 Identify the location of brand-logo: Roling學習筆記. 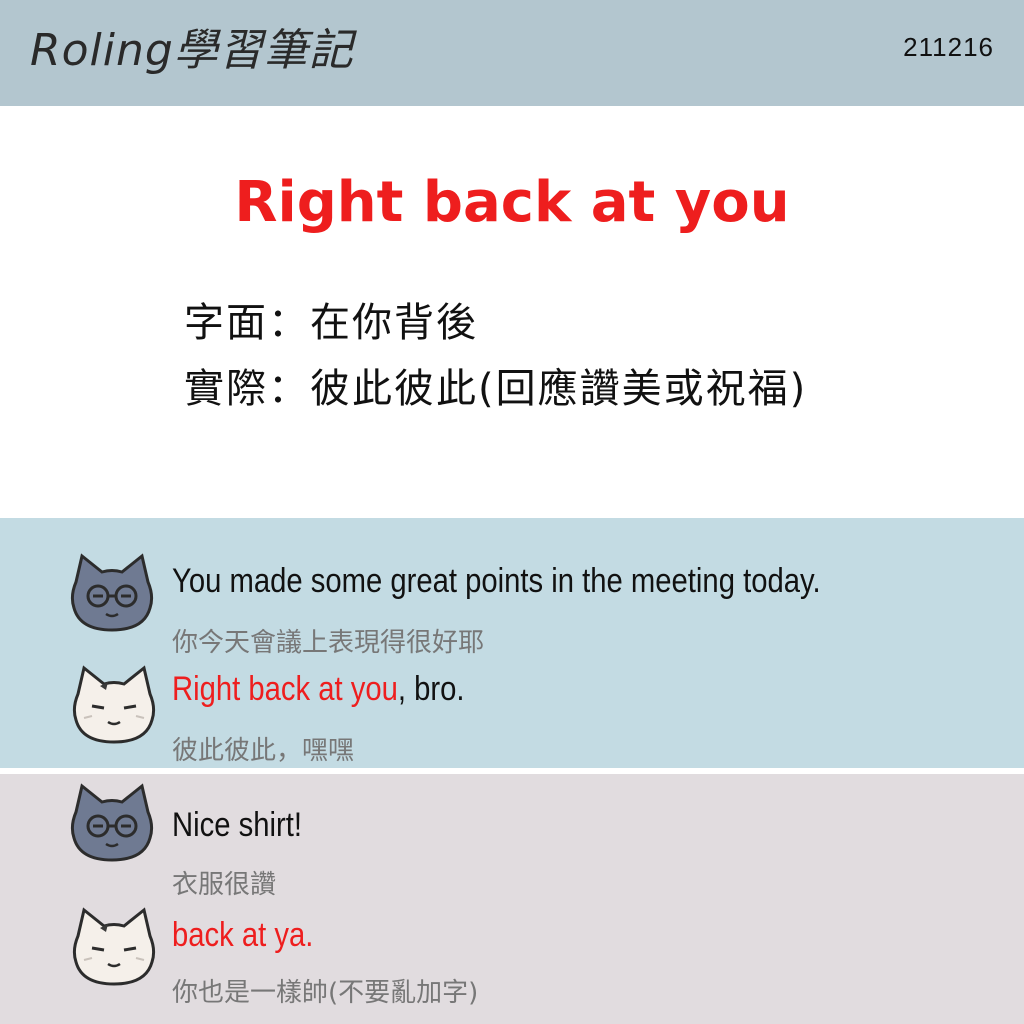
(192, 50).